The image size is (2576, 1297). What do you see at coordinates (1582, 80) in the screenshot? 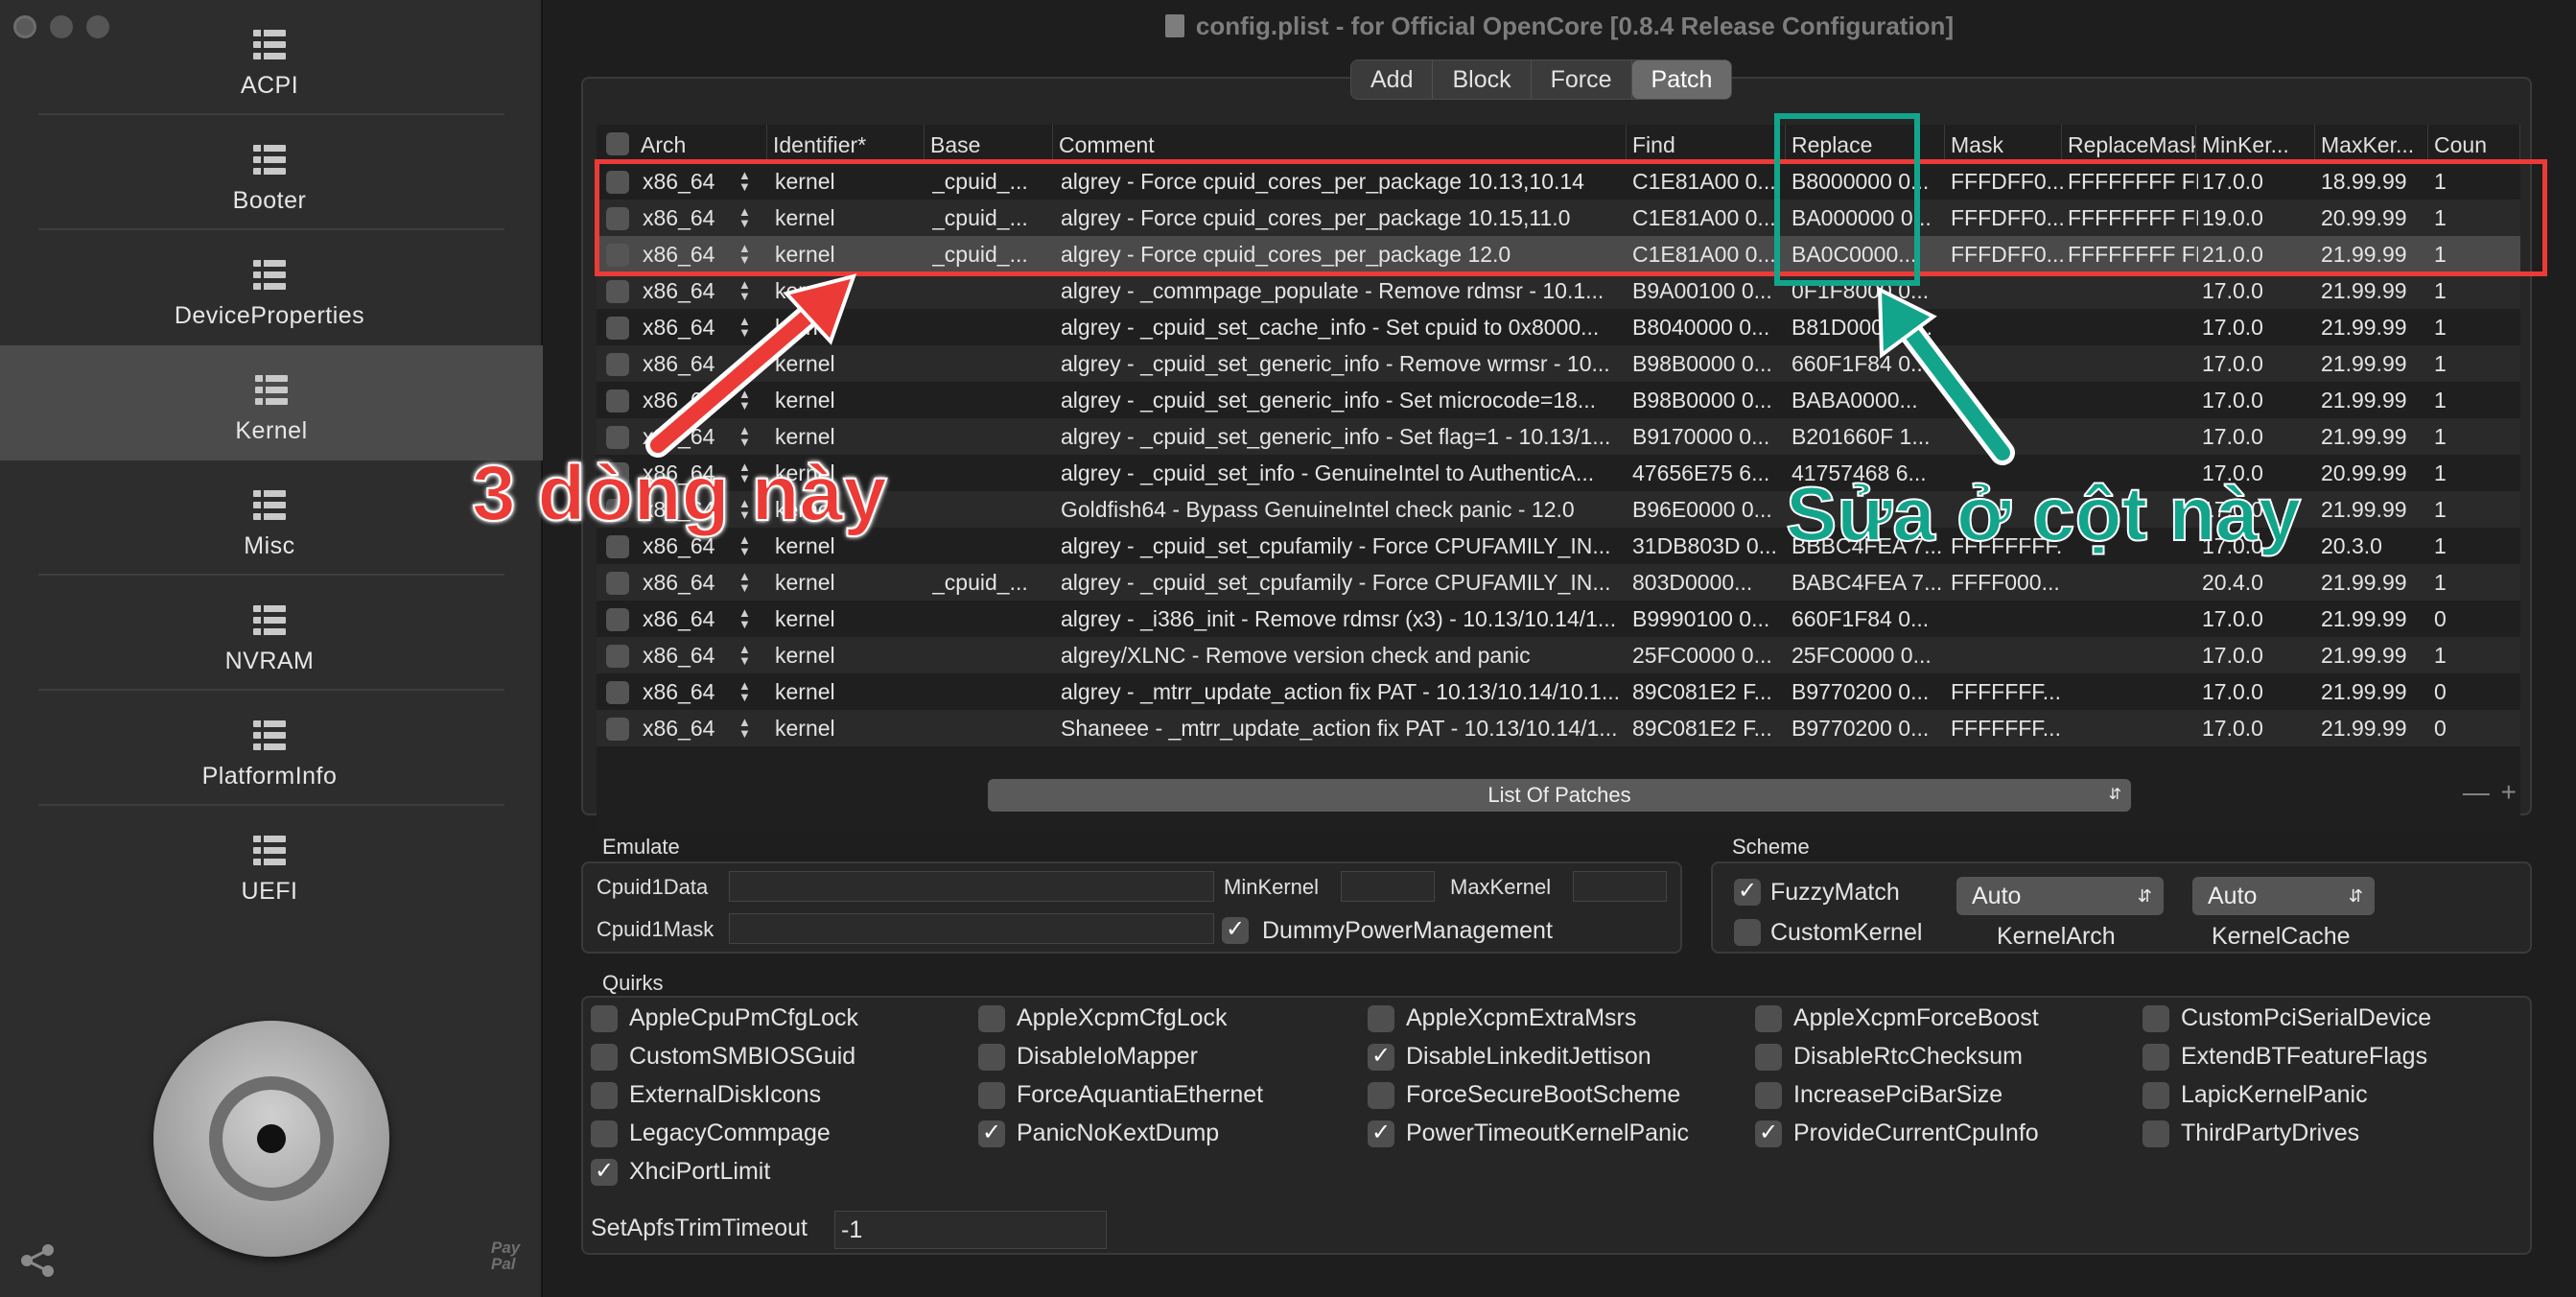
I see `tab-force: Force` at bounding box center [1582, 80].